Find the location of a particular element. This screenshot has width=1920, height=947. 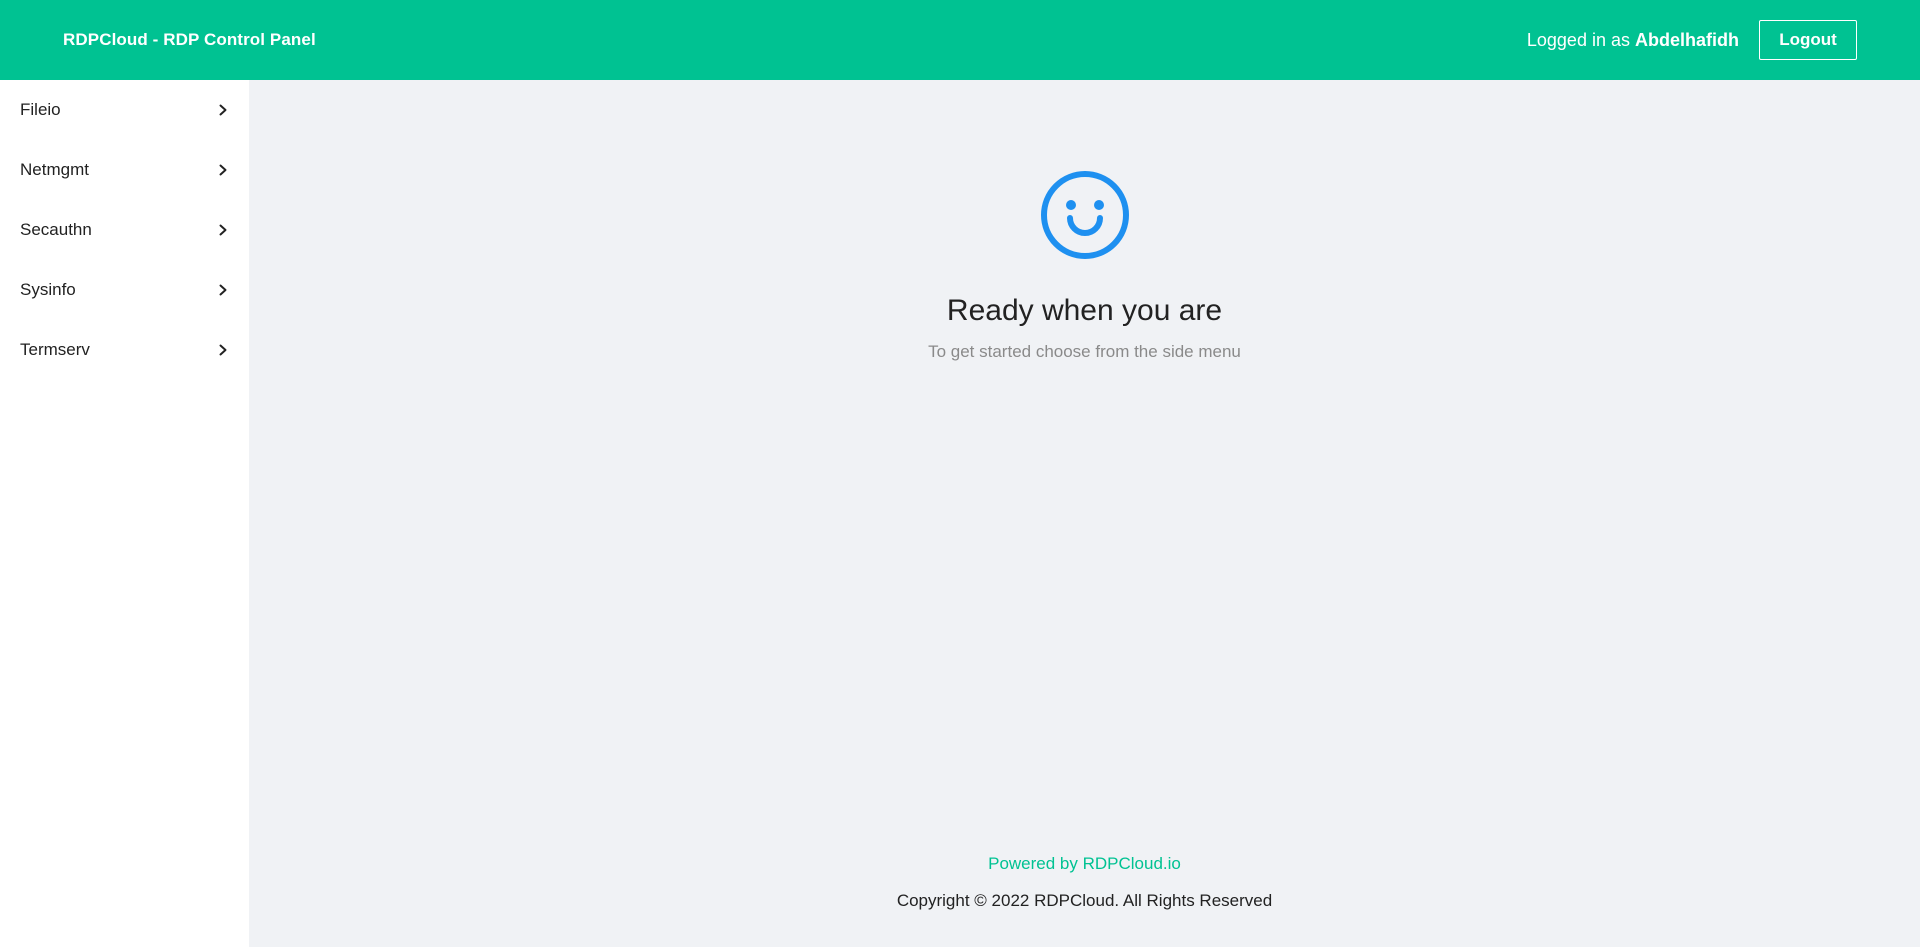

logged-in-prefix: Logged in as is located at coordinates (1578, 39).